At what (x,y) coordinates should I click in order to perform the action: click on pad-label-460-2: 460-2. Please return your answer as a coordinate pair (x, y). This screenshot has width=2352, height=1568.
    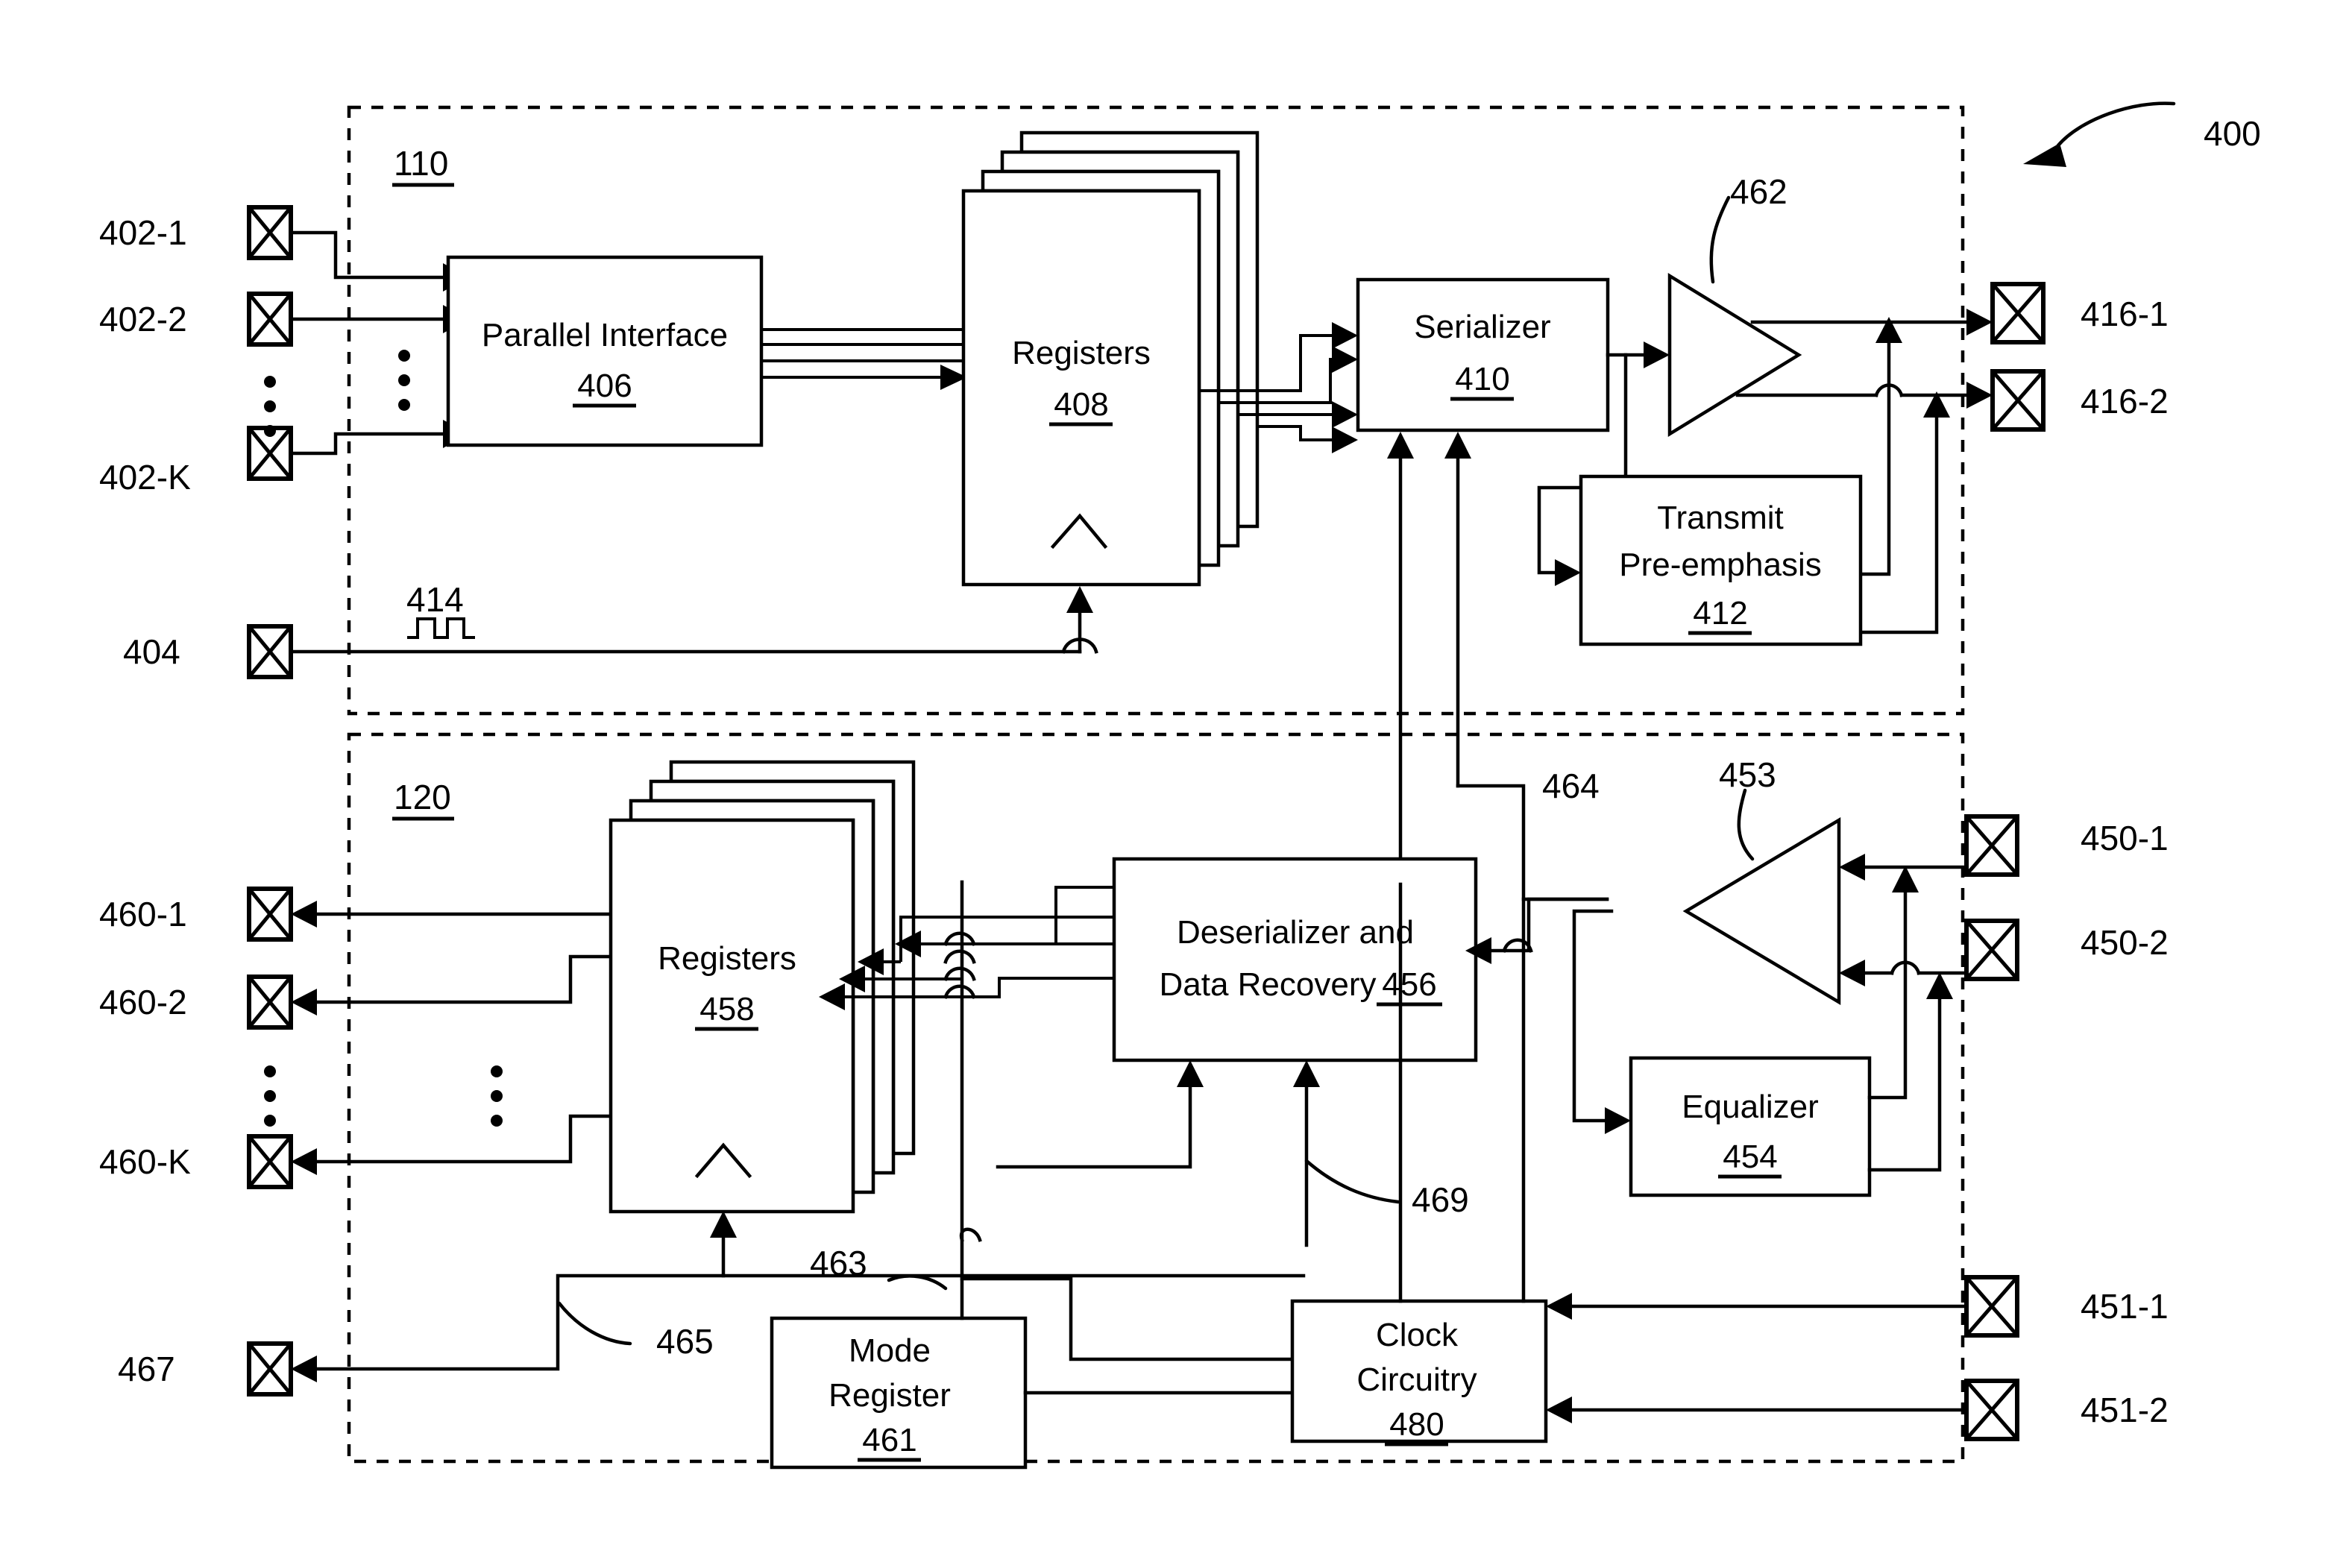
    Looking at the image, I should click on (143, 1002).